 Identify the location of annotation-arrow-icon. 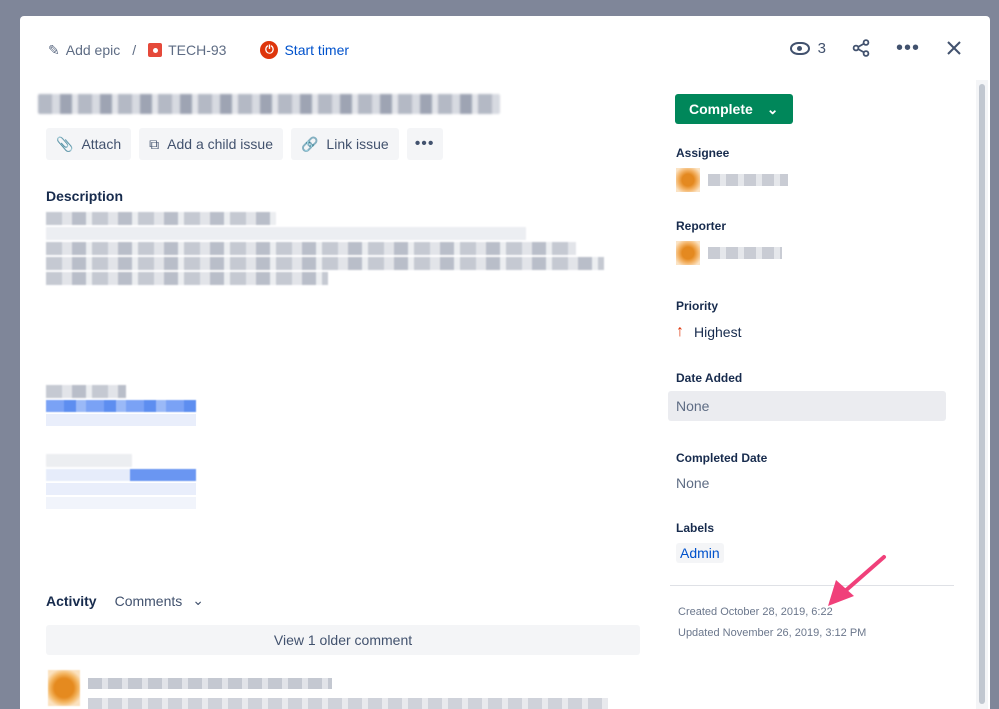
(854, 582).